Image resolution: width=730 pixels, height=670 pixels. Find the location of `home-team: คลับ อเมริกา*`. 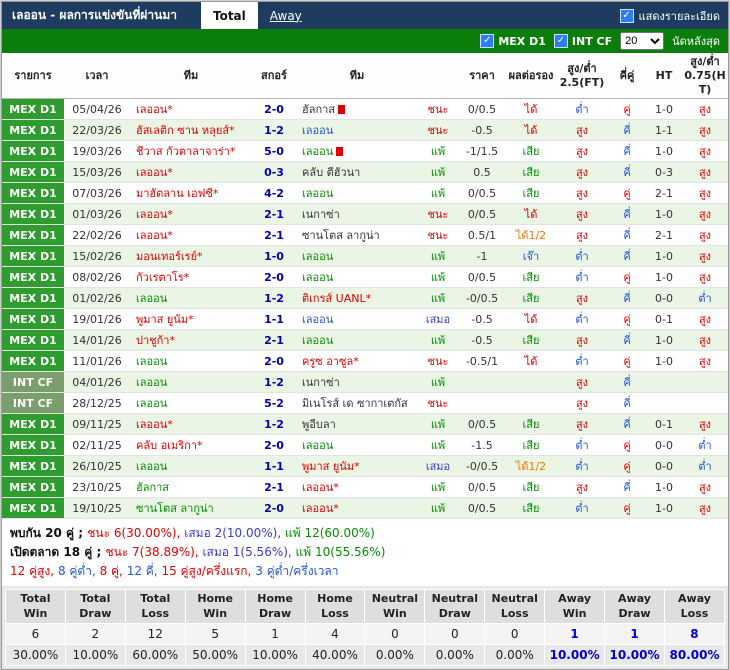

home-team: คลับ อเมริกา* is located at coordinates (191, 445).